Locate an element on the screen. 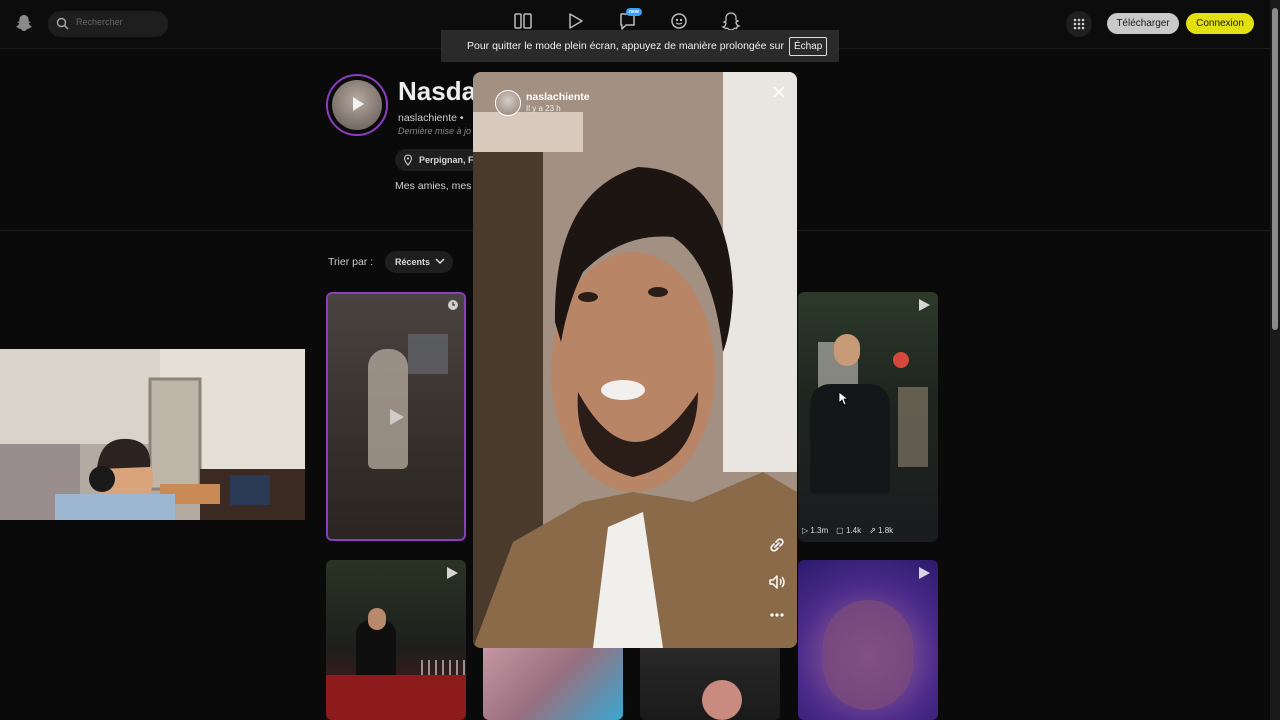 The height and width of the screenshot is (720, 1280). mouse-cursor-icon is located at coordinates (843, 398).